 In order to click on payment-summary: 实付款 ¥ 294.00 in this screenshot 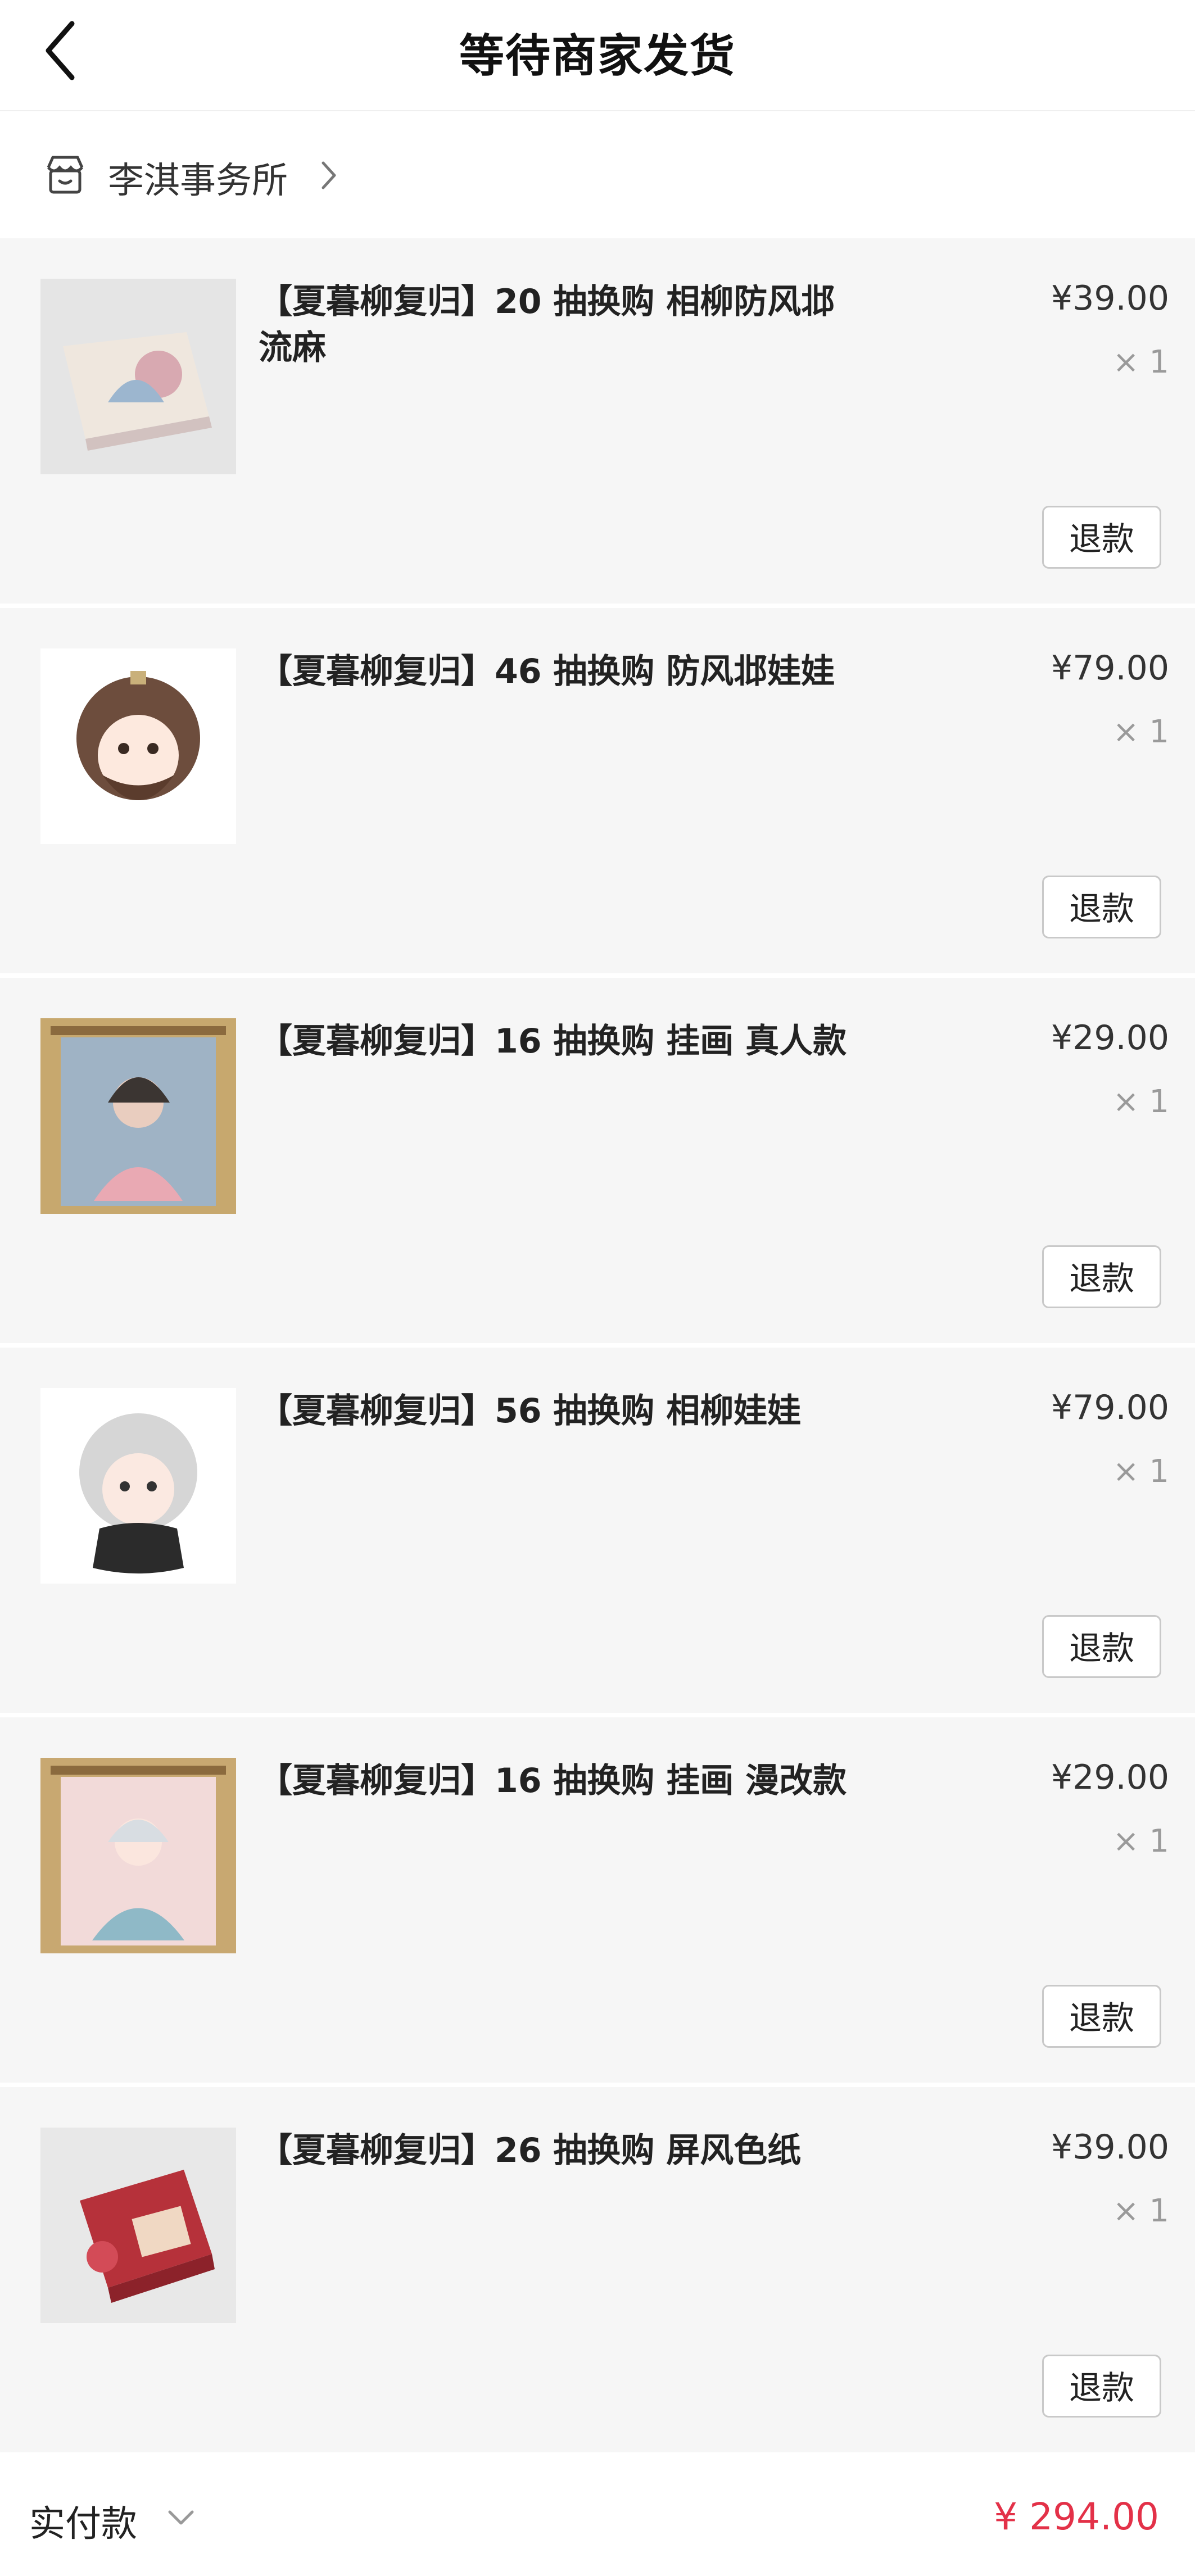, I will do `click(597, 2520)`.